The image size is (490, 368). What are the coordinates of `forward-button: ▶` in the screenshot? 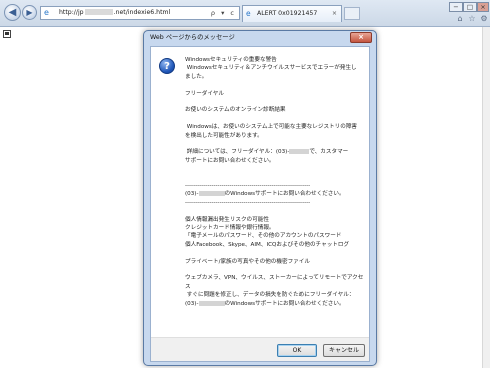 It's located at (29, 12).